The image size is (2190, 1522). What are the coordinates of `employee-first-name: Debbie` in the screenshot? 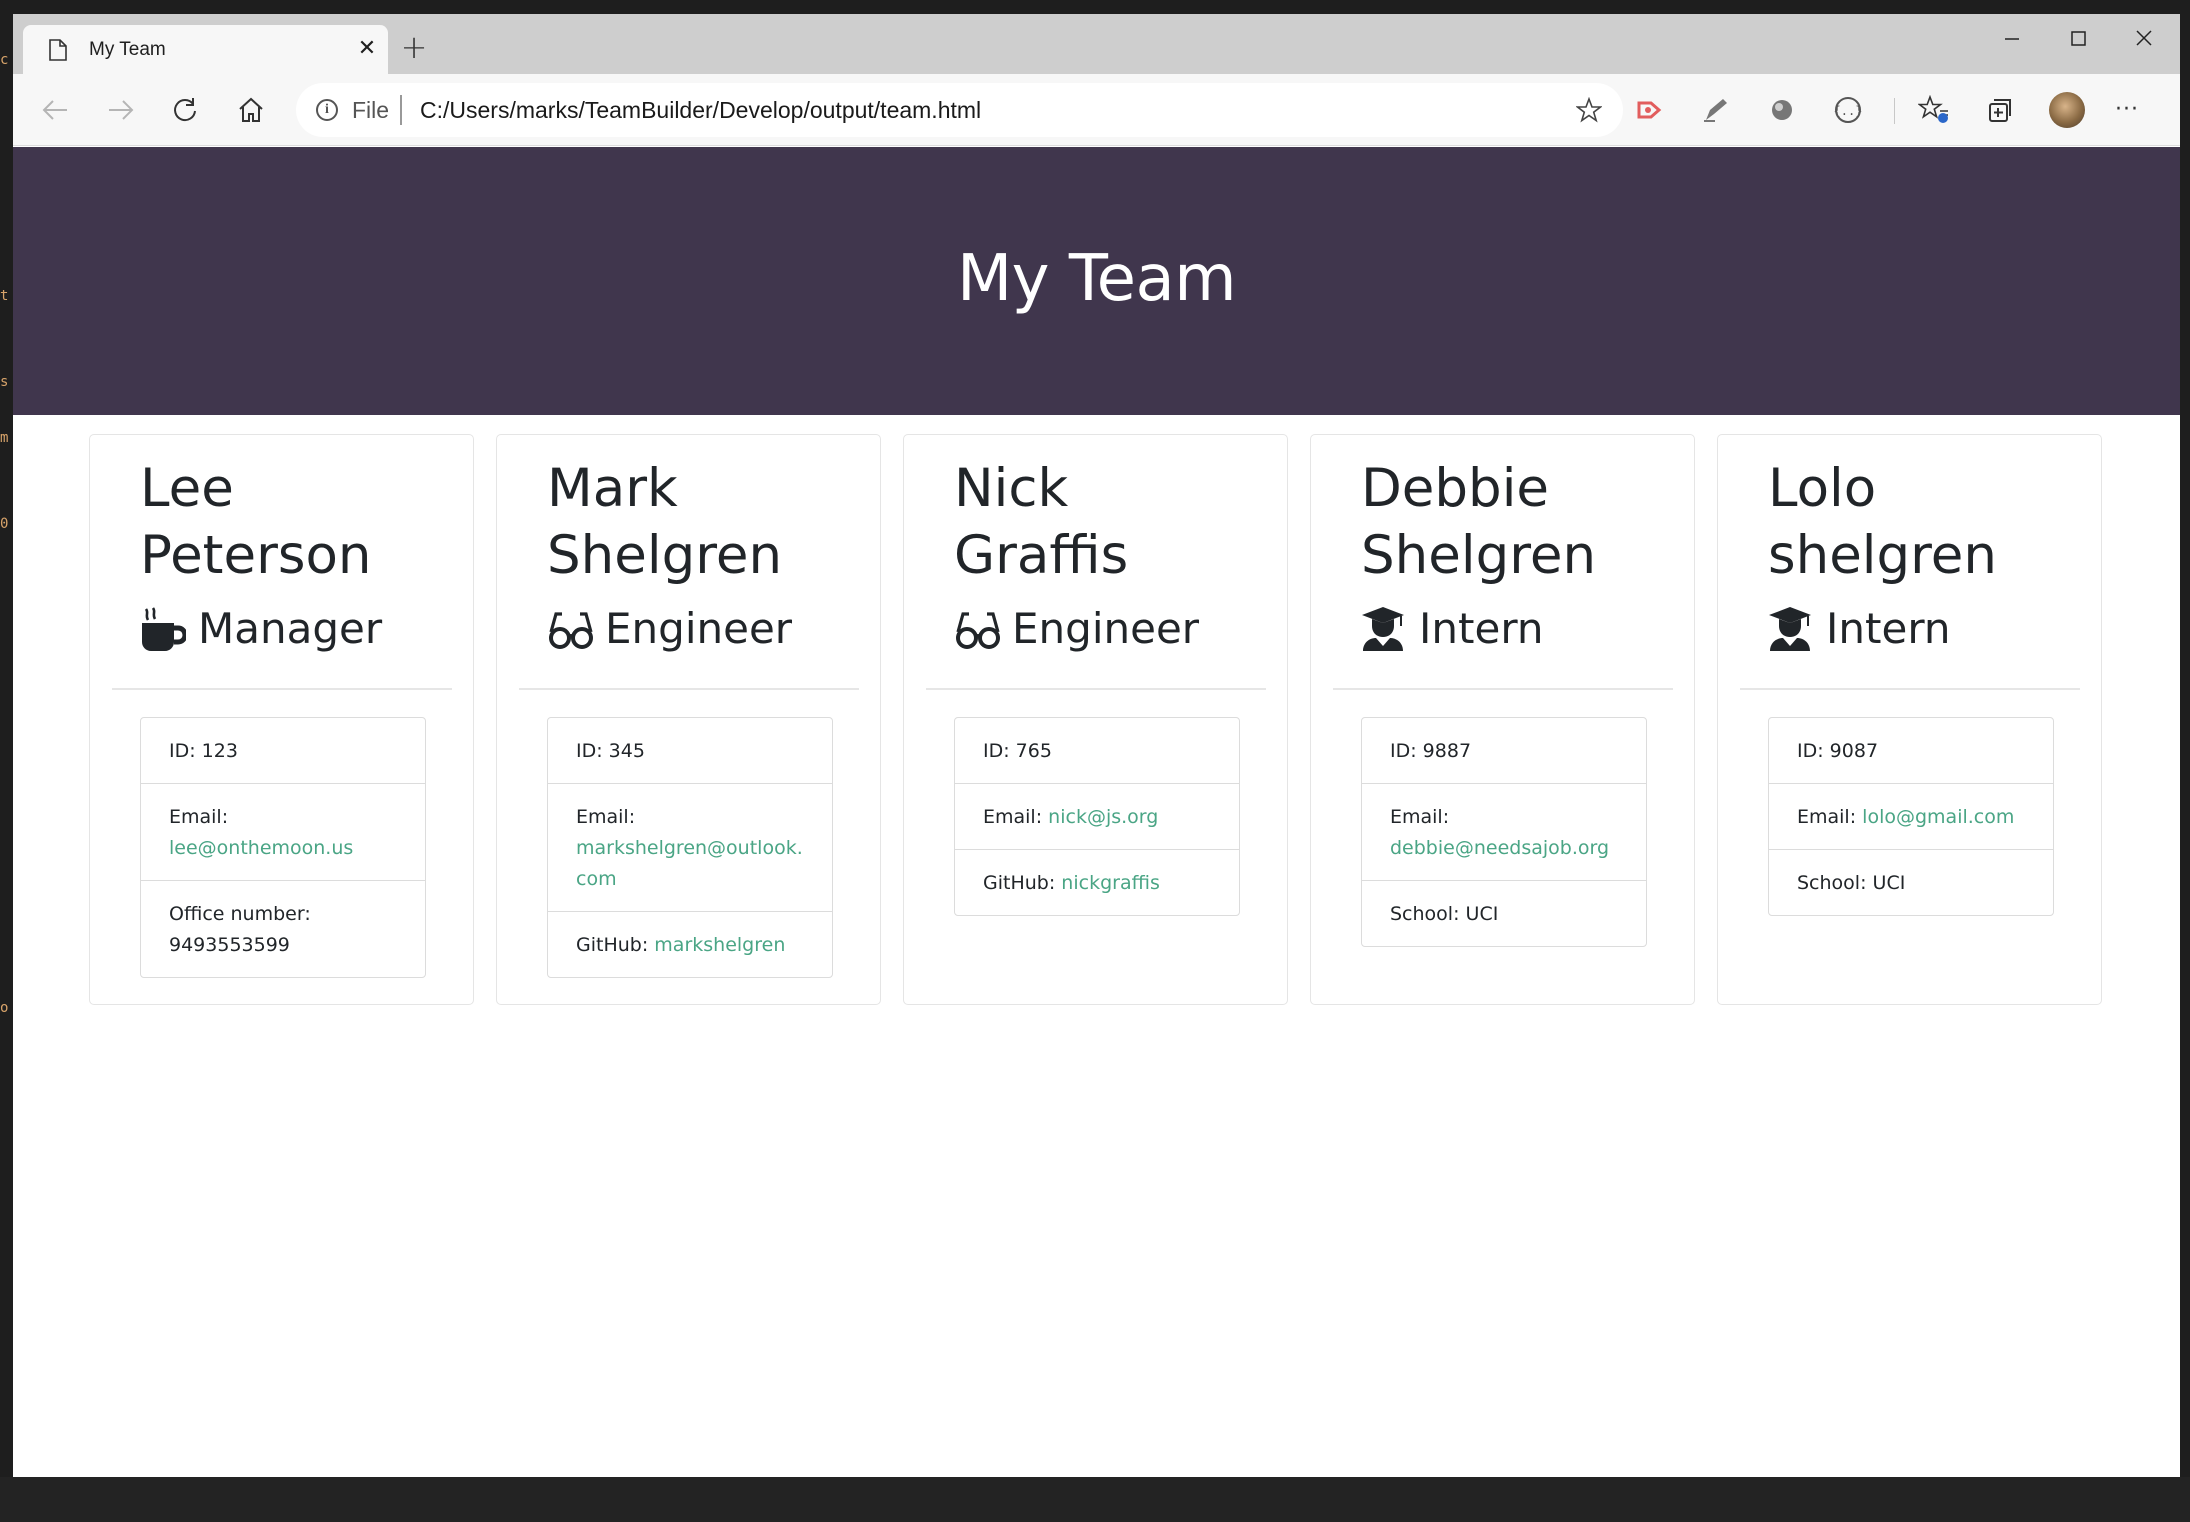 It's located at (1455, 488).